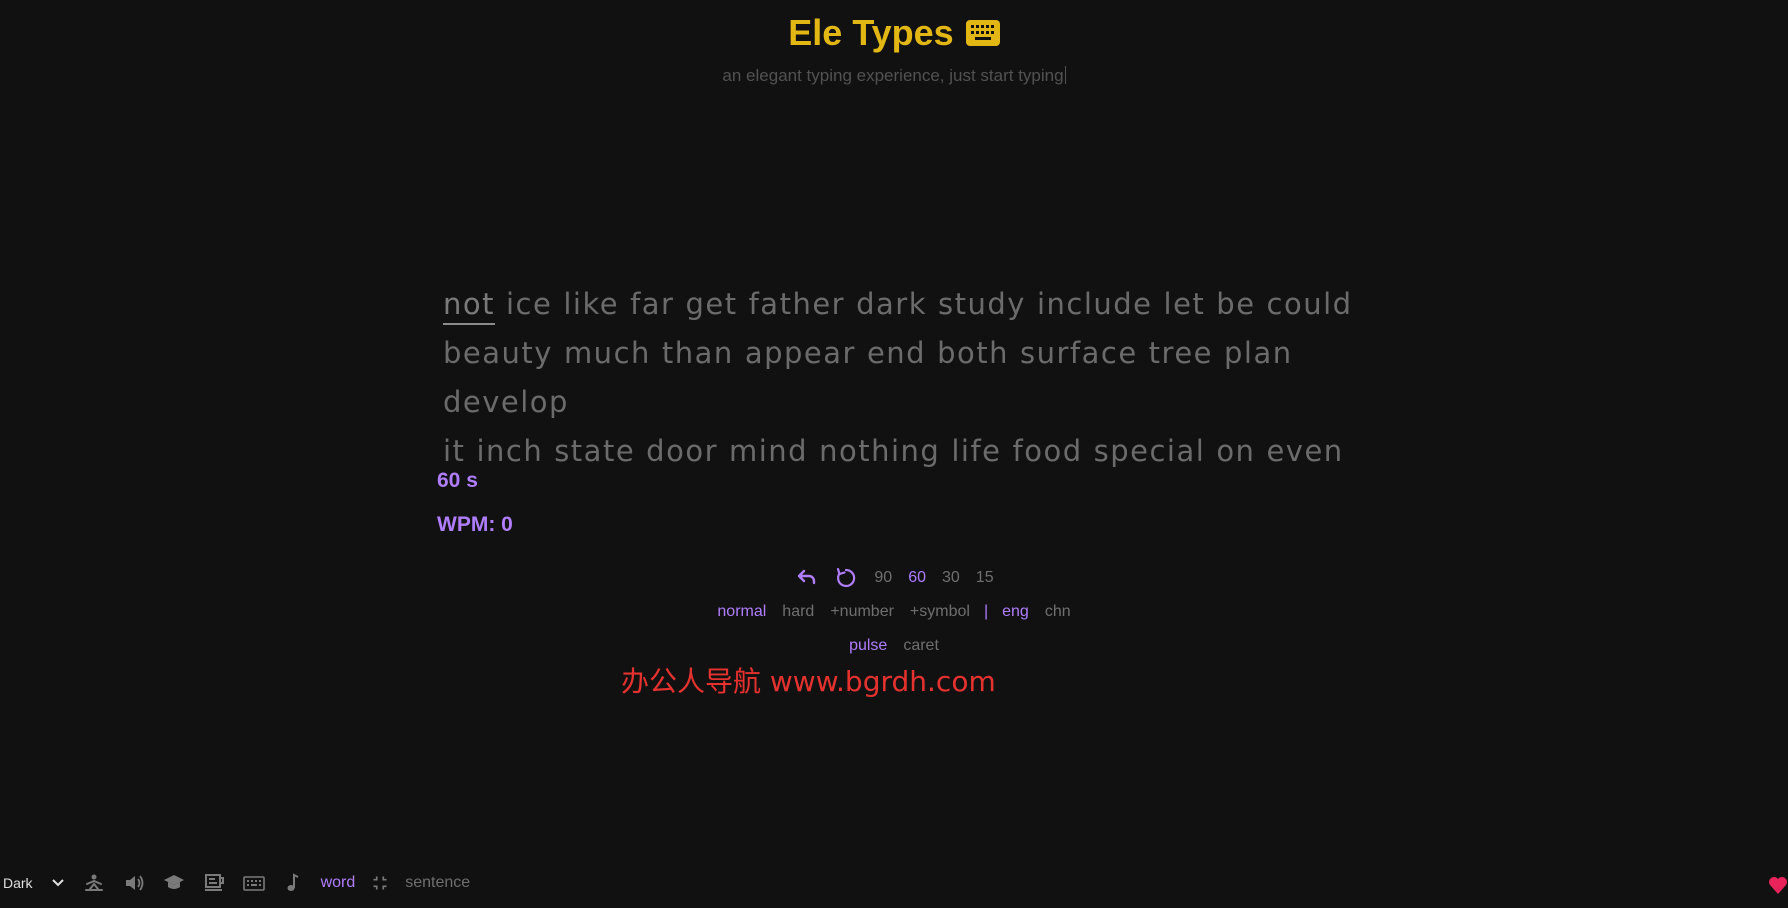  What do you see at coordinates (437, 883) in the screenshot?
I see `sentence-mode-toggle: sentence` at bounding box center [437, 883].